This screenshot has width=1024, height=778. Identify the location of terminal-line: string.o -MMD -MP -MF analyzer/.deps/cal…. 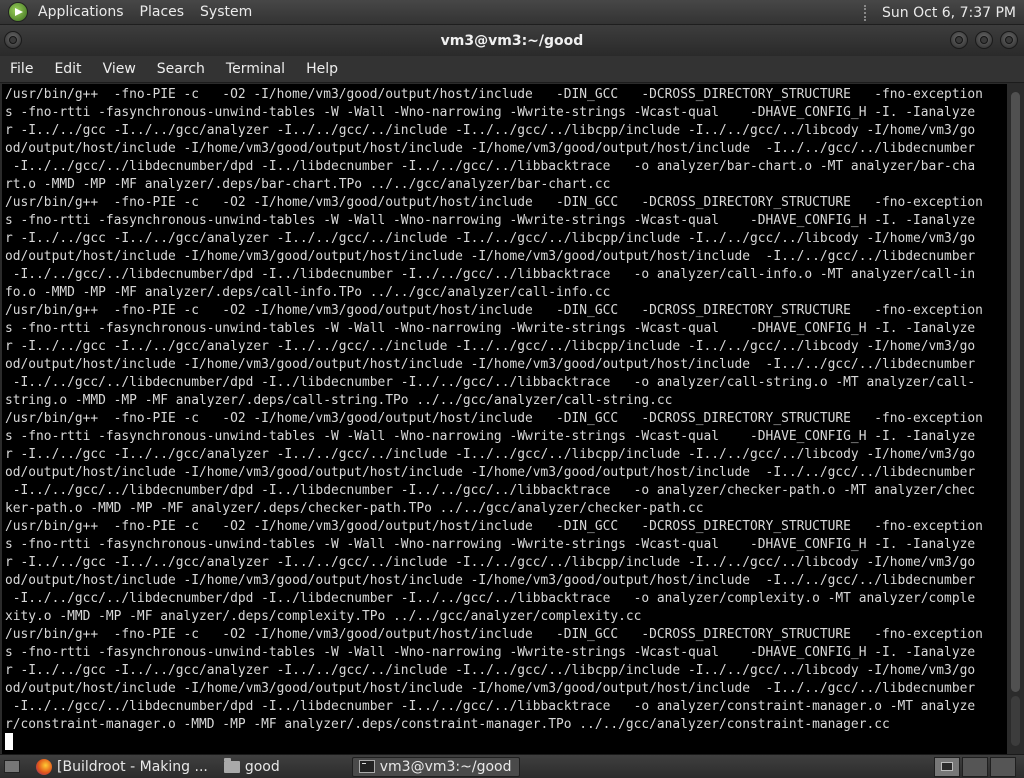
(339, 400).